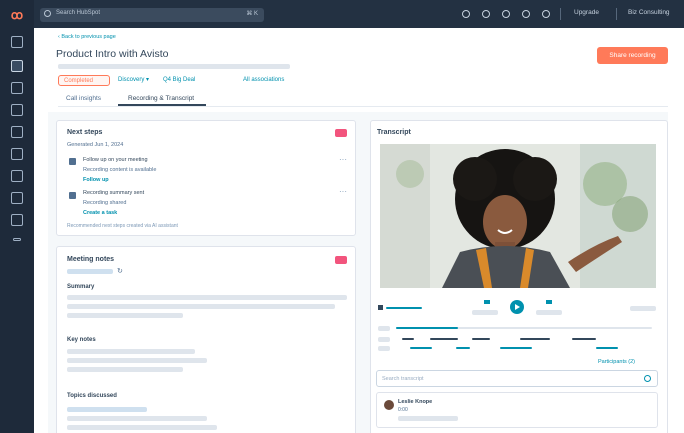 The height and width of the screenshot is (433, 684). I want to click on library-icon, so click(17, 198).